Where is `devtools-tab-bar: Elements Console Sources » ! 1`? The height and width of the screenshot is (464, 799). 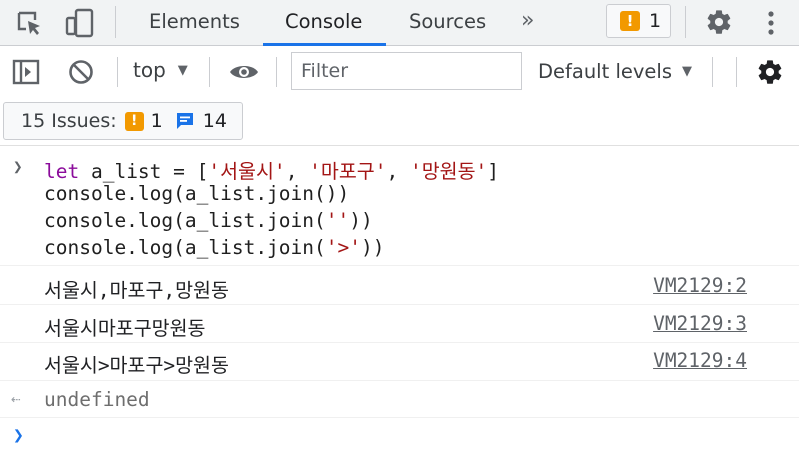
devtools-tab-bar: Elements Console Sources » ! 1 is located at coordinates (399, 23).